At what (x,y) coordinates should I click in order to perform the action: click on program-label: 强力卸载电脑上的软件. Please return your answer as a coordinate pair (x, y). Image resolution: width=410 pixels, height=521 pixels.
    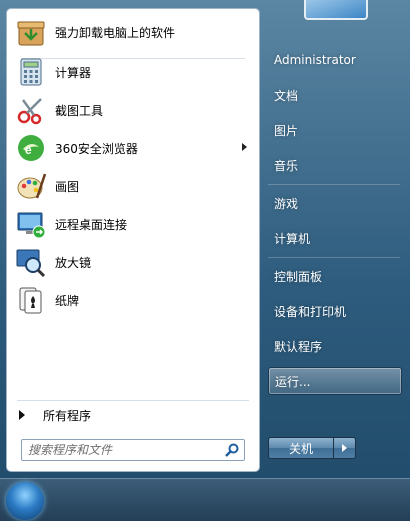
    Looking at the image, I should click on (115, 32).